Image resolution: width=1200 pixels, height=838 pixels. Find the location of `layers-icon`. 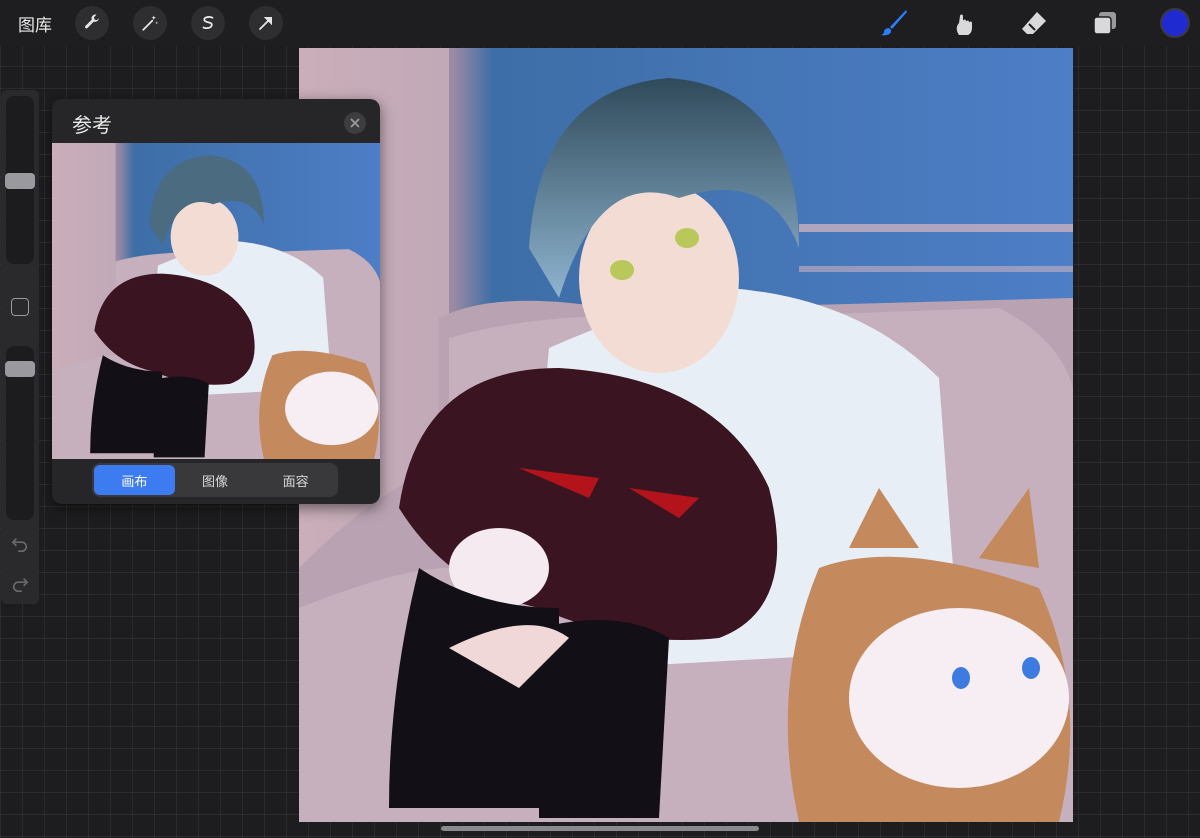

layers-icon is located at coordinates (1104, 23).